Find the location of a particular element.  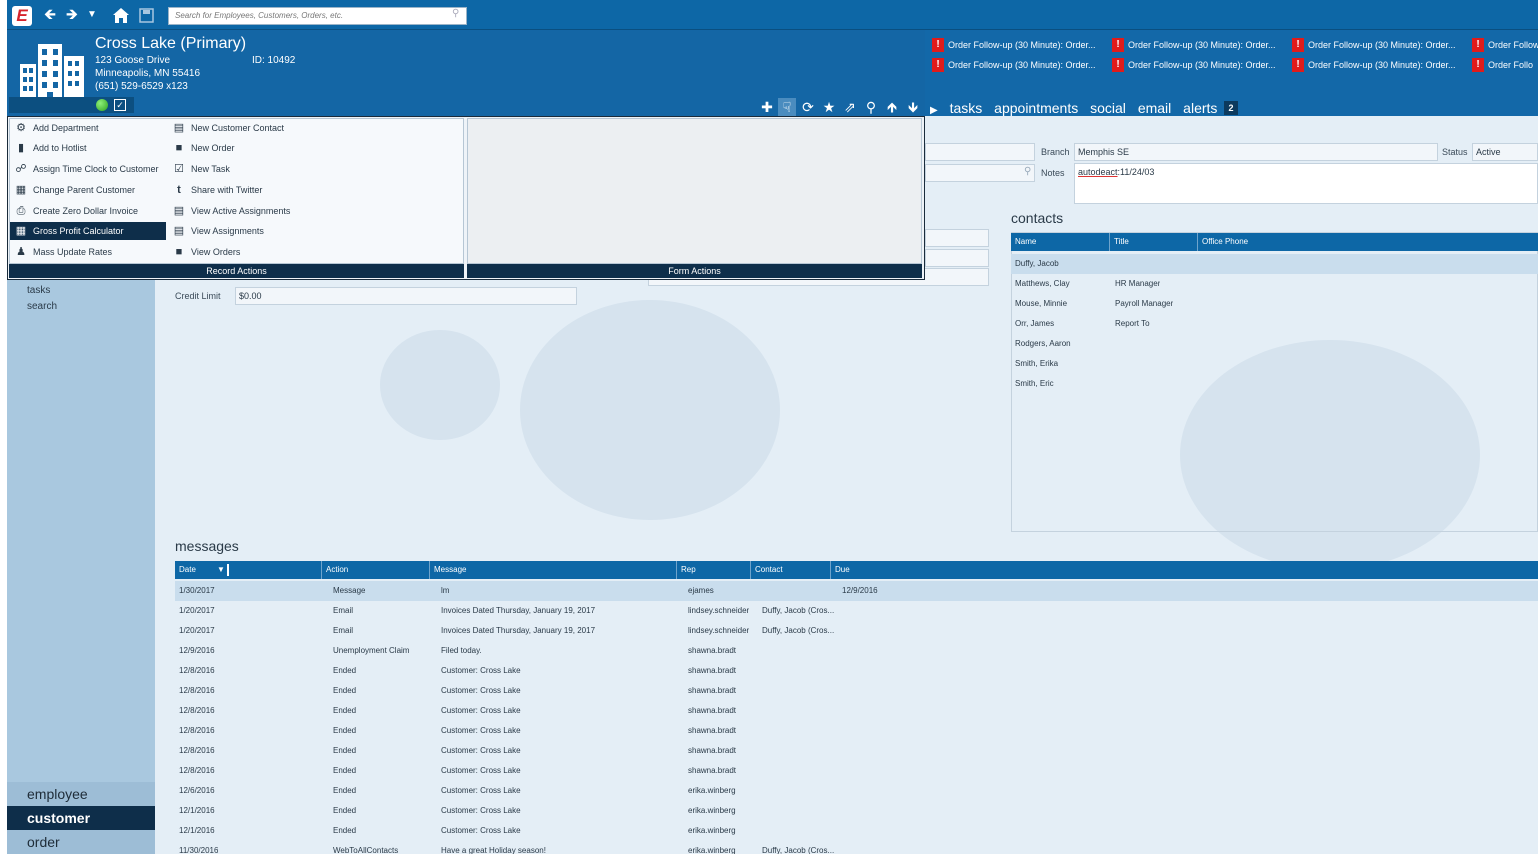

sidebar-link-tasks: tasks is located at coordinates (38, 290).